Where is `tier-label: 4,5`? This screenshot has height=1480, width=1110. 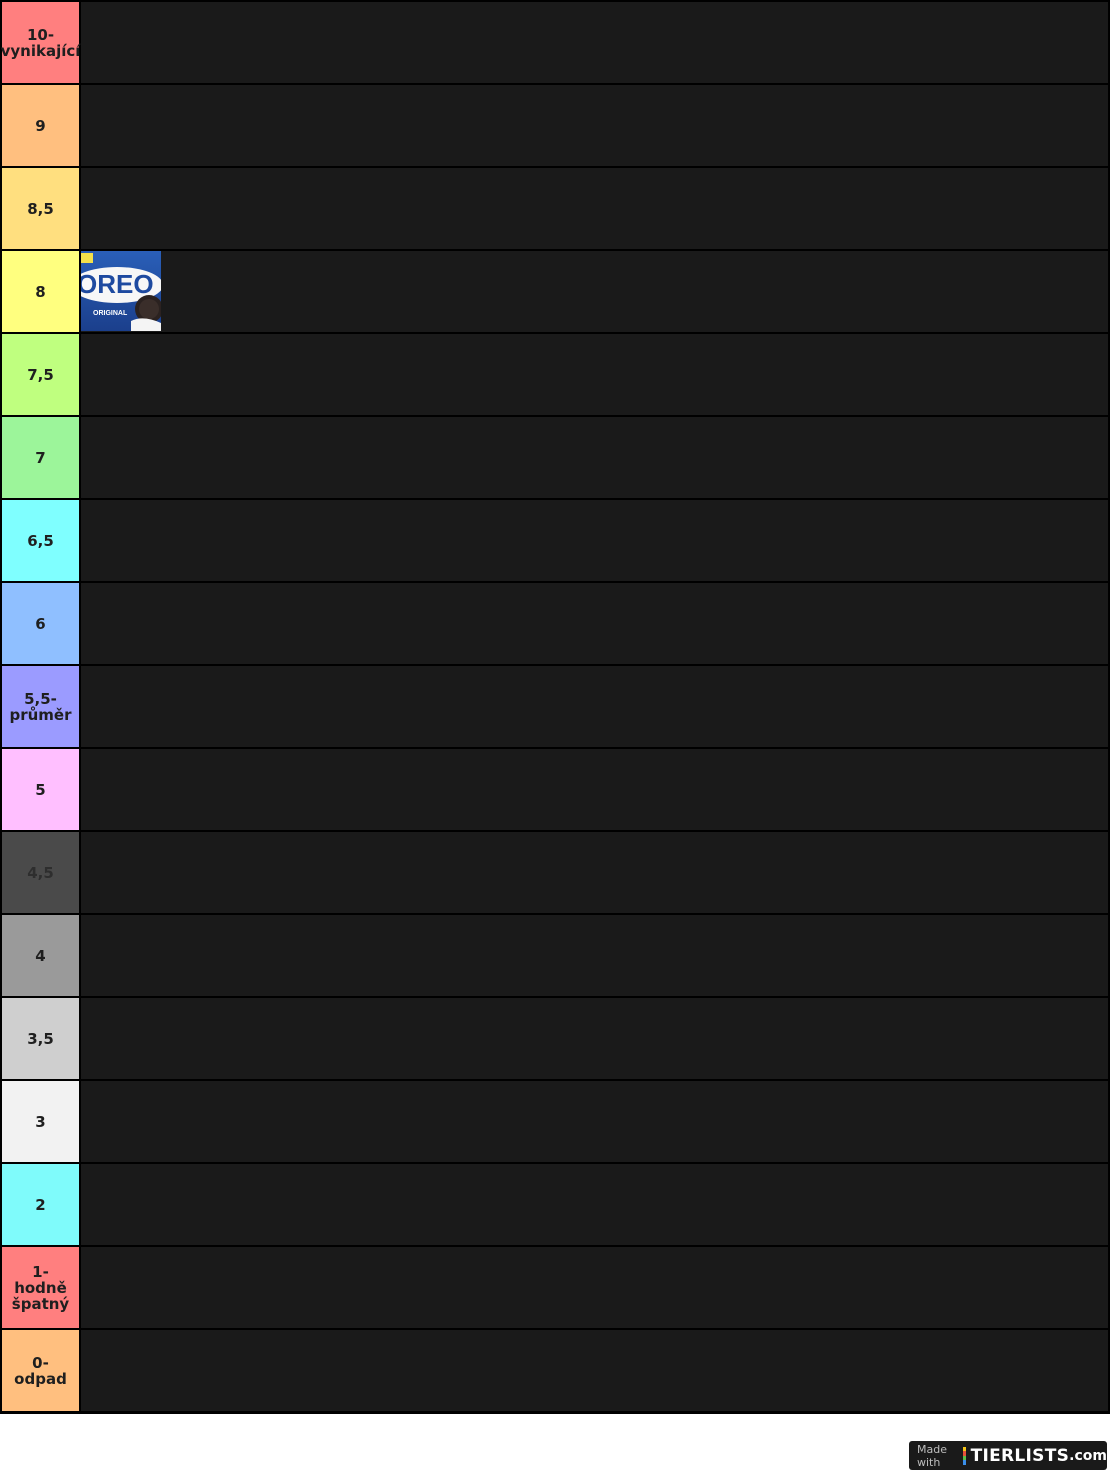 tier-label: 4,5 is located at coordinates (40, 872).